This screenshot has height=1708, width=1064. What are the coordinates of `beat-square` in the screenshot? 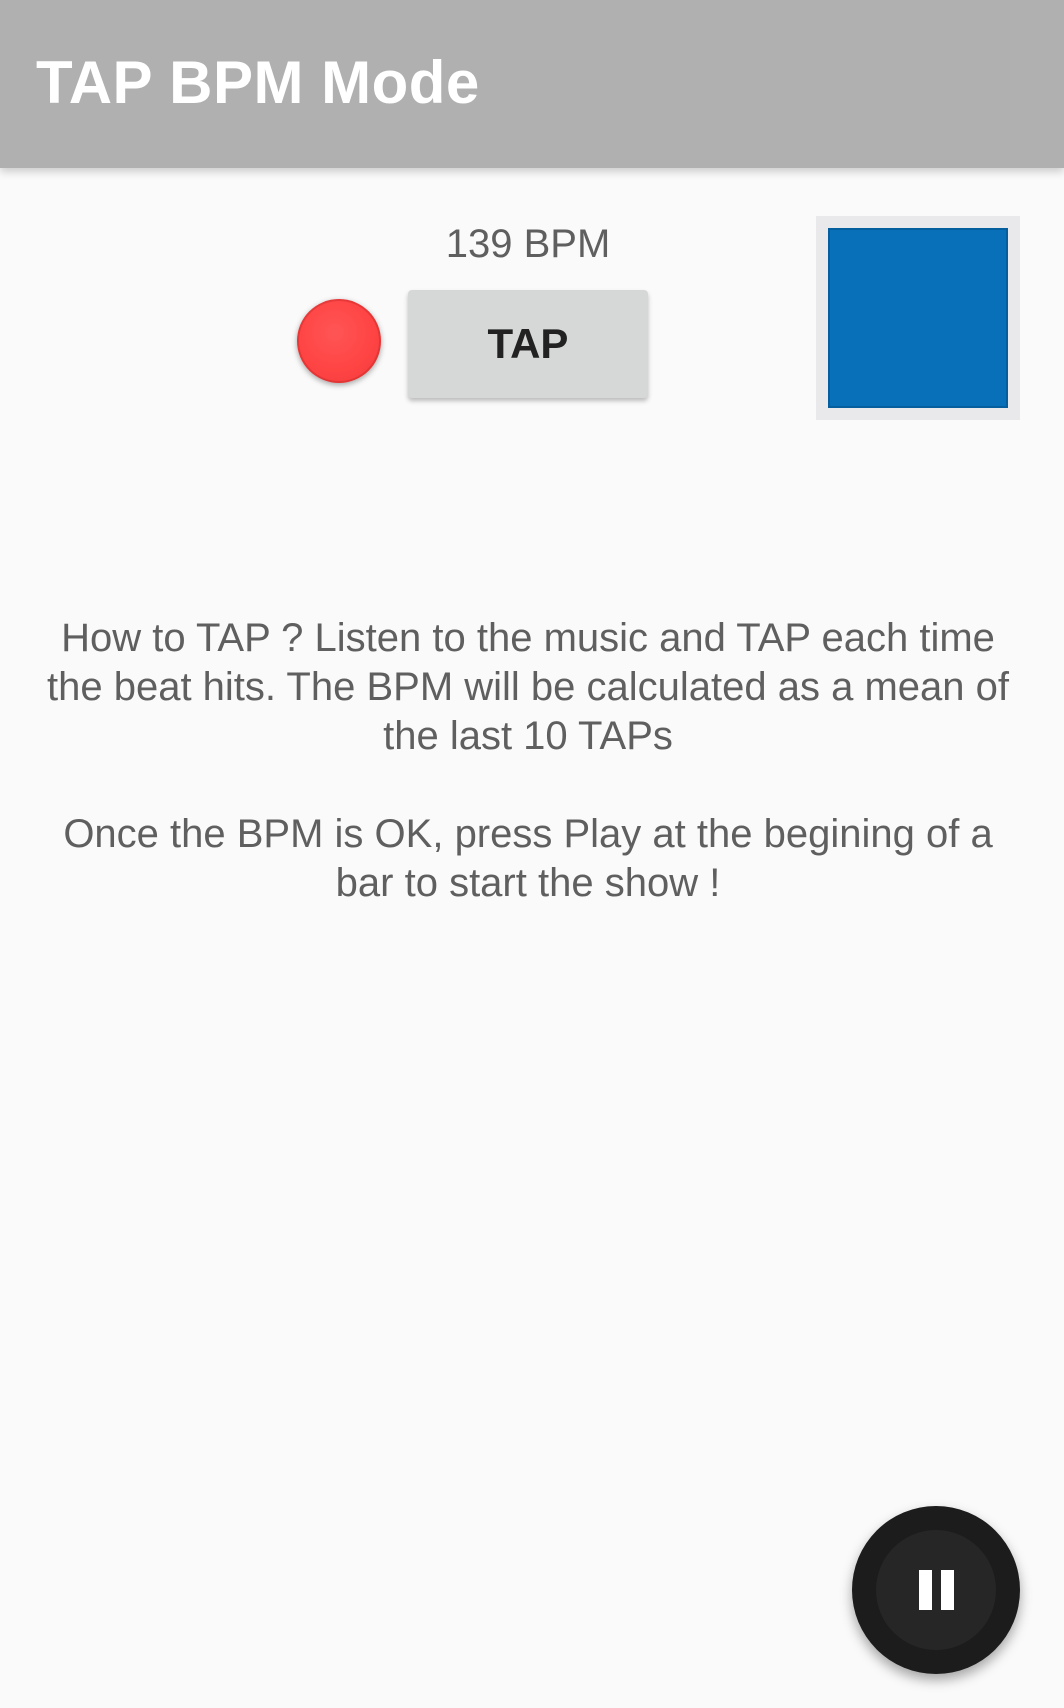 It's located at (918, 318).